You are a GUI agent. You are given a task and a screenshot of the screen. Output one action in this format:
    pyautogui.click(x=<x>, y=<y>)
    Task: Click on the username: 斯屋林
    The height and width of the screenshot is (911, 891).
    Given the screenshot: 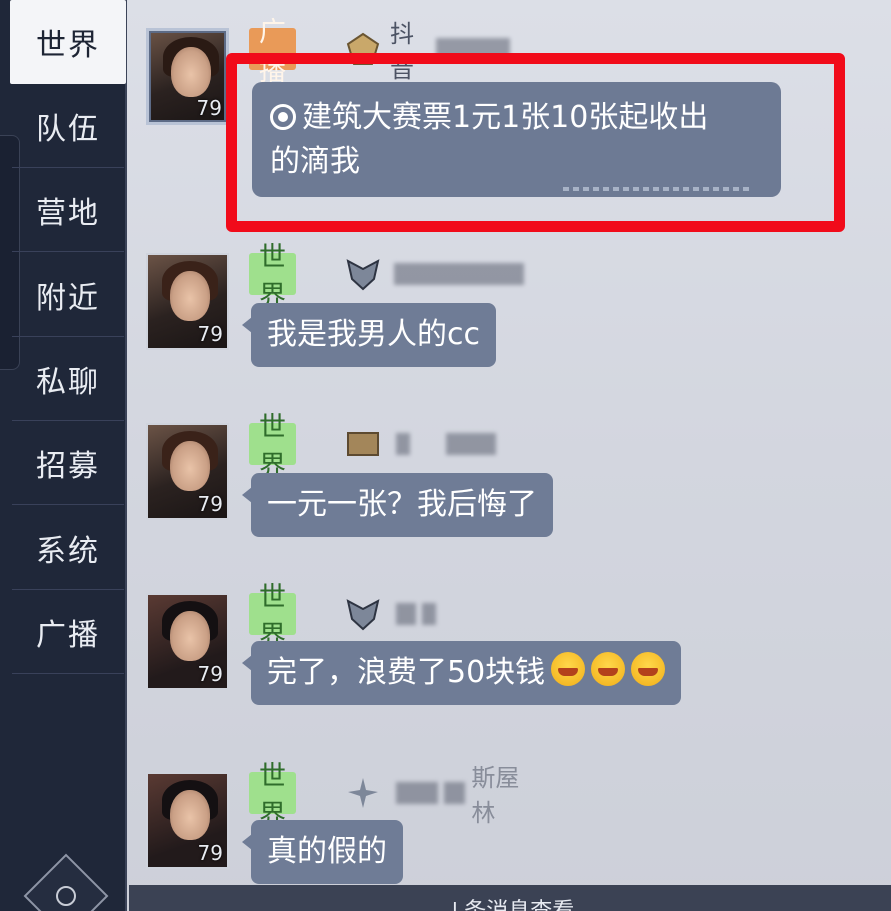 What is the action you would take?
    pyautogui.click(x=459, y=795)
    